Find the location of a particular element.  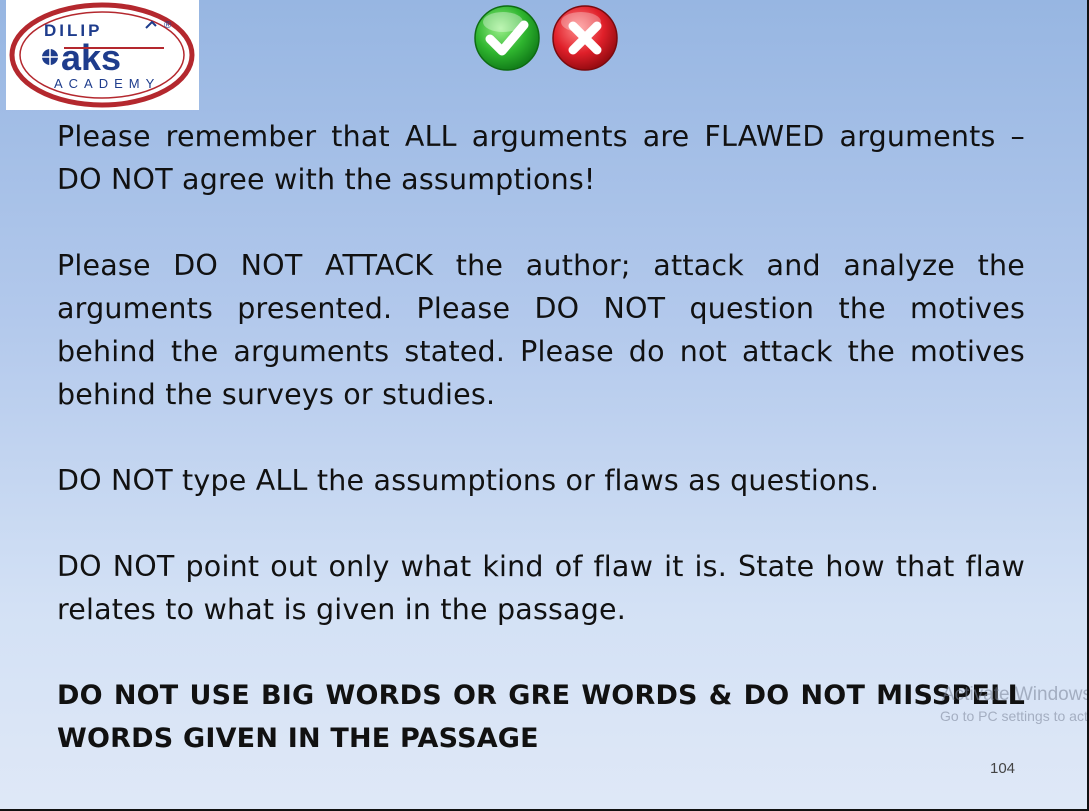

page-number: 104 is located at coordinates (1003, 768).